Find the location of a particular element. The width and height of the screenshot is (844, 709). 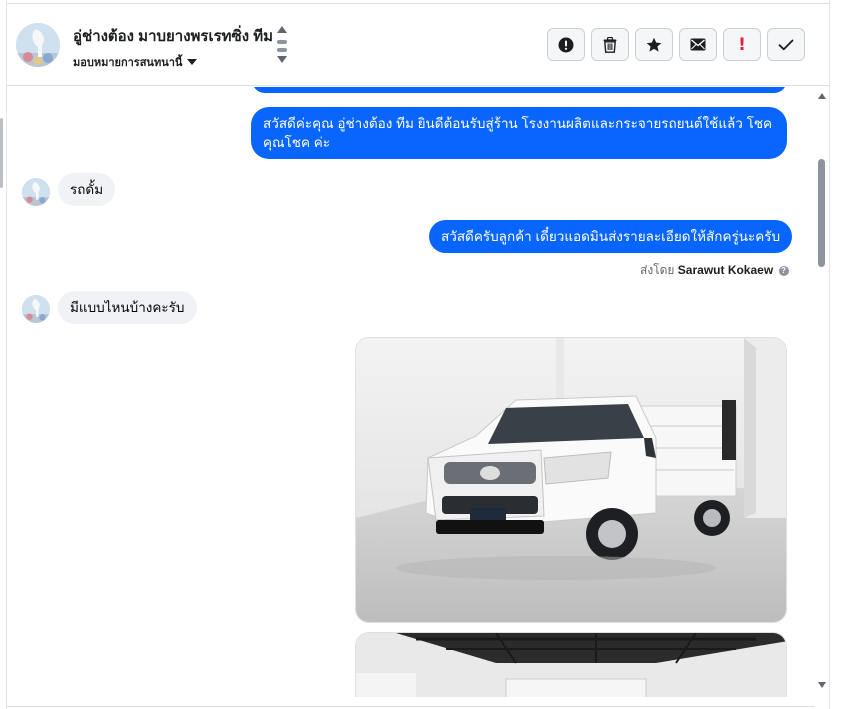

star-icon is located at coordinates (654, 44).